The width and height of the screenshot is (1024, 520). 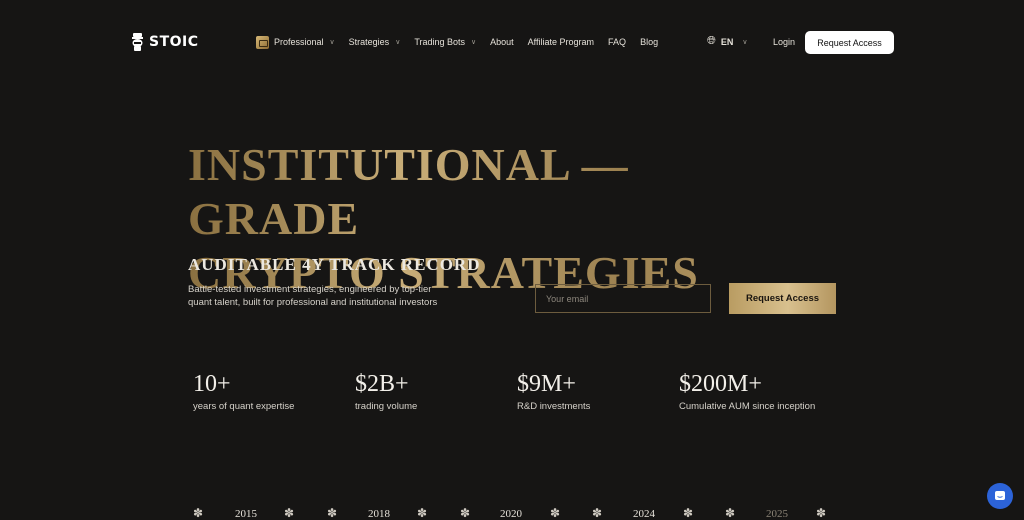 I want to click on nav-label: Strategies, so click(x=369, y=42).